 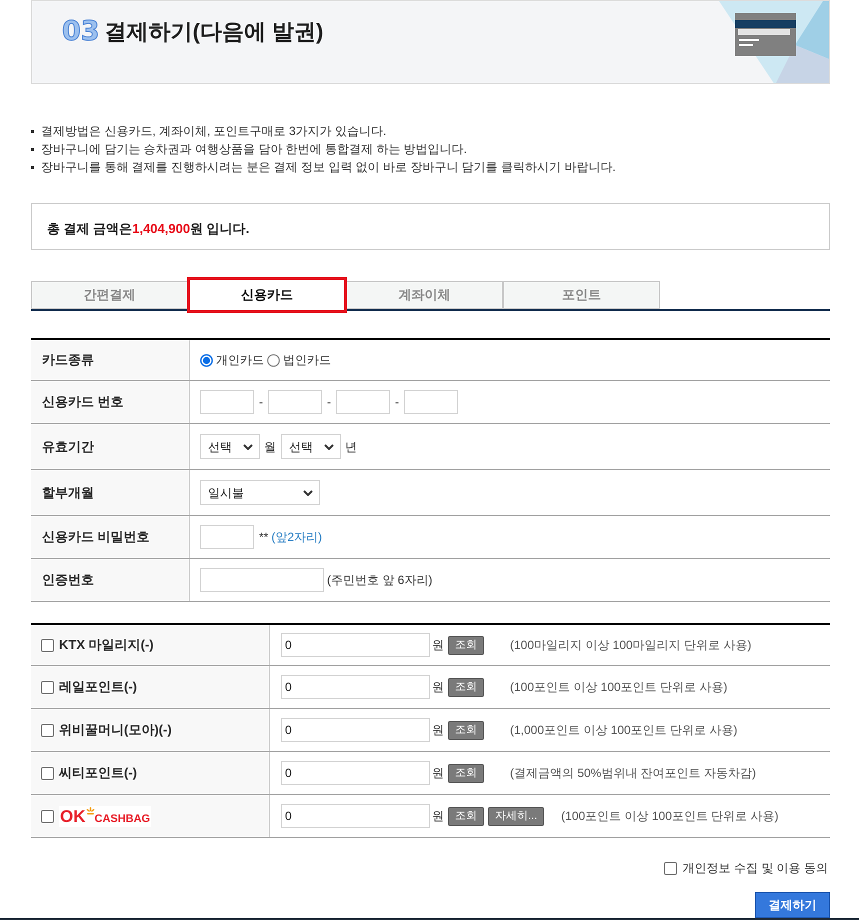 What do you see at coordinates (633, 773) in the screenshot?
I see `usage-note: (결제금액의 50%범위내 잔여포인트 자동차감)` at bounding box center [633, 773].